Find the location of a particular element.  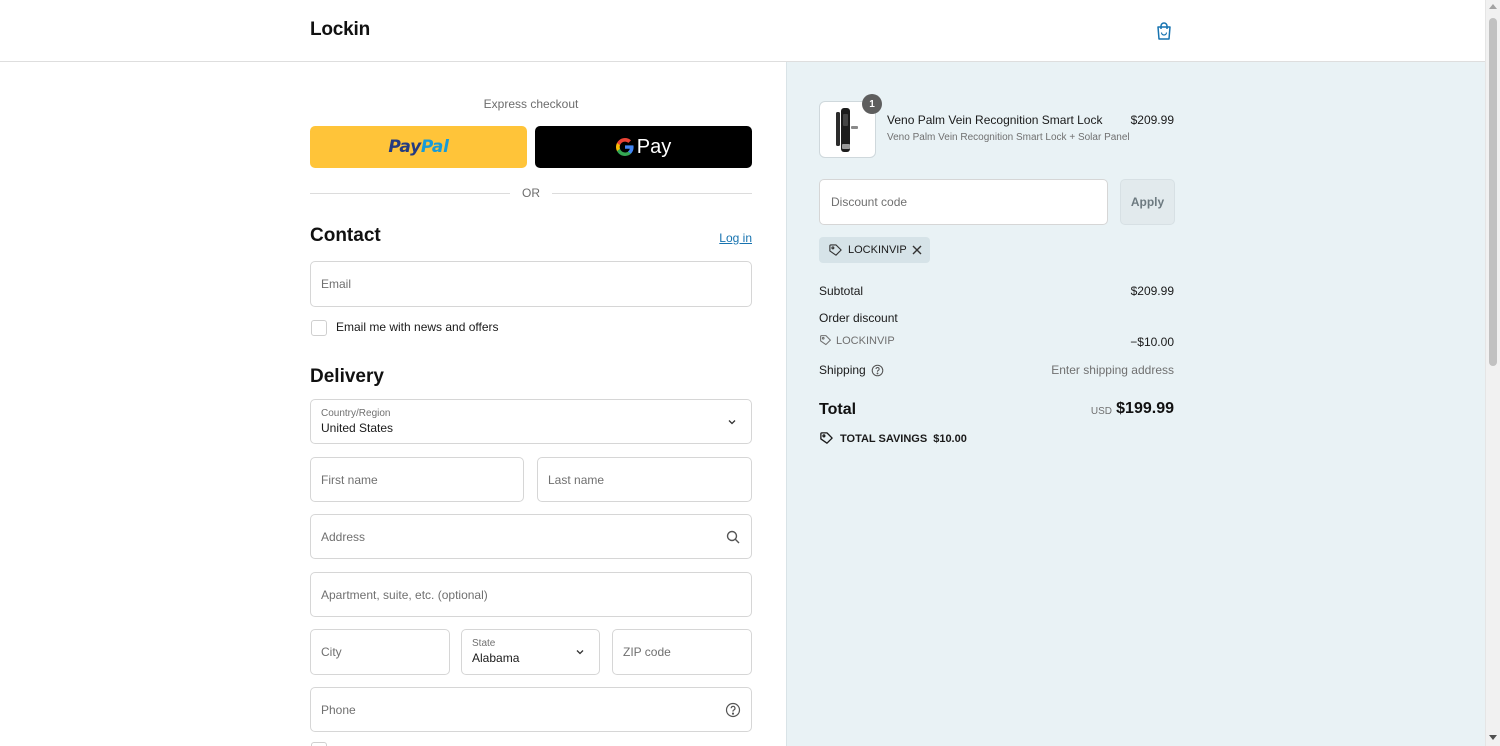

google-pay-button: Pay is located at coordinates (643, 147).